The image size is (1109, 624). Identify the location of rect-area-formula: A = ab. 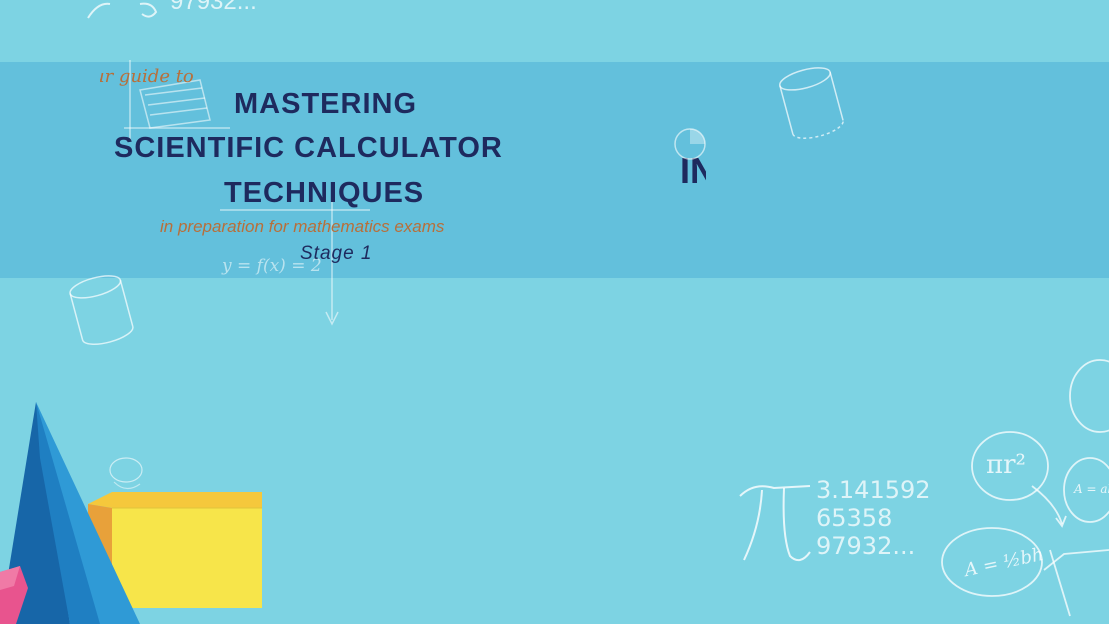
(1091, 489).